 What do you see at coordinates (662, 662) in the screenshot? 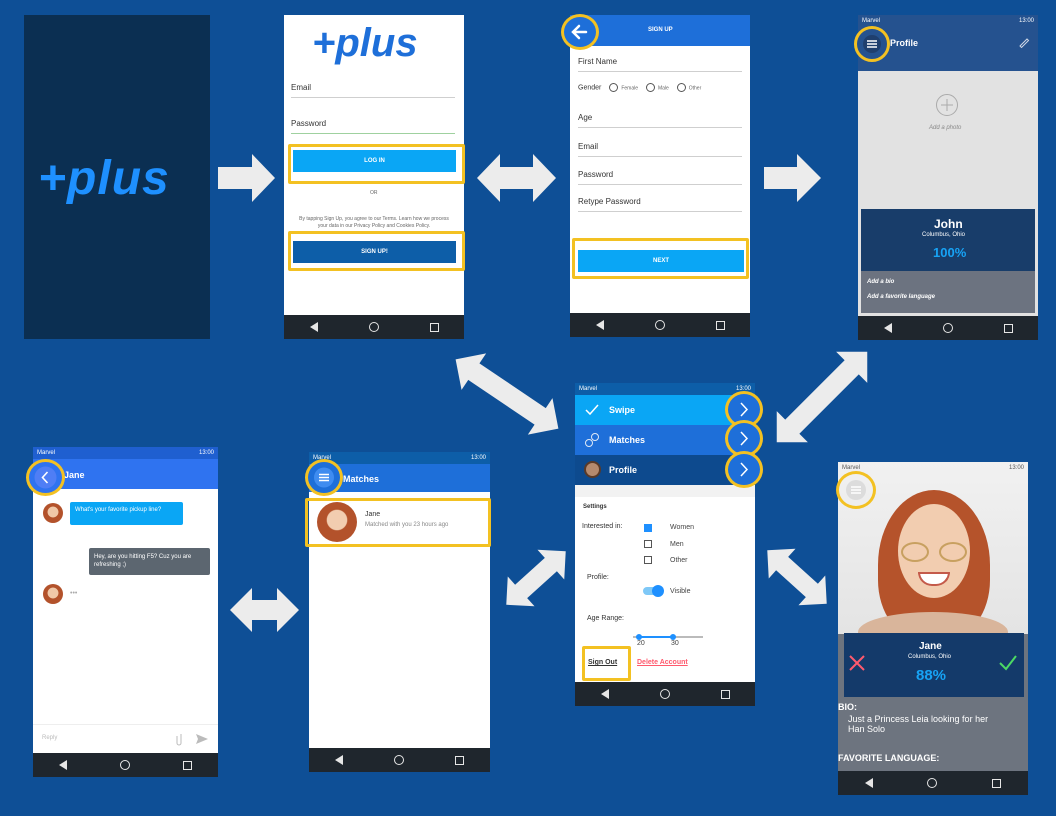
I see `delete-account-link: Delete Account` at bounding box center [662, 662].